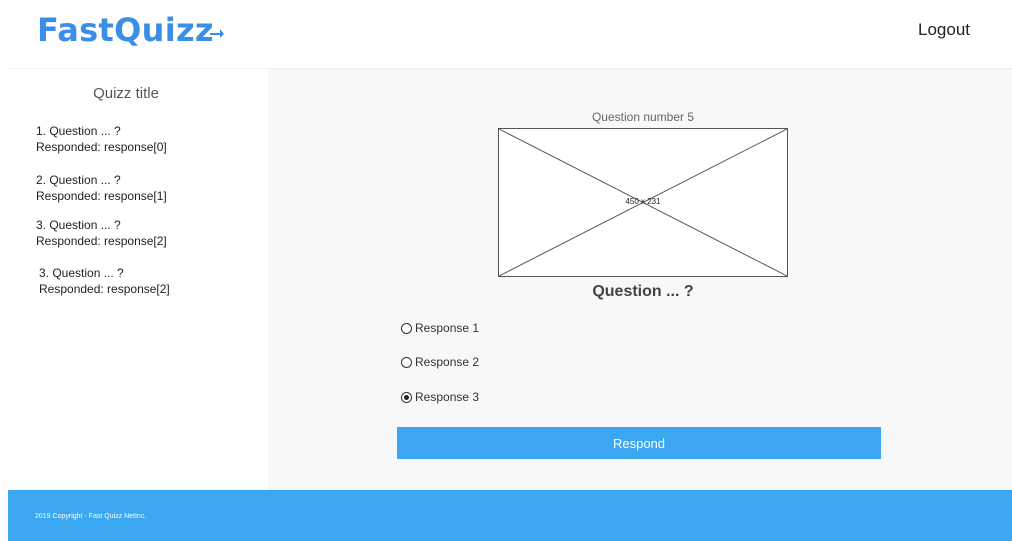 Image resolution: width=1012 pixels, height=541 pixels. I want to click on logout-link: Logout, so click(944, 30).